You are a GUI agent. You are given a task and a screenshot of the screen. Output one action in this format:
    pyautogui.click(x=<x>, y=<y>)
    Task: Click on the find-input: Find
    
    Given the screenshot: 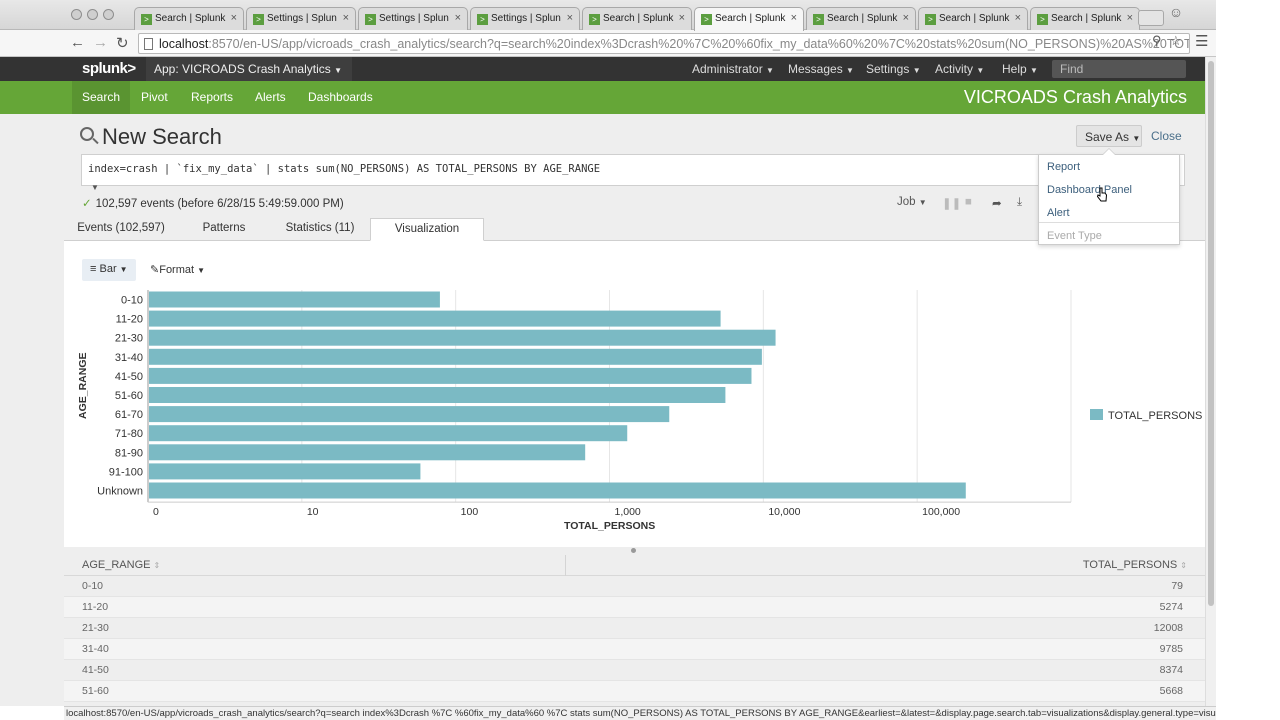 What is the action you would take?
    pyautogui.click(x=1119, y=69)
    